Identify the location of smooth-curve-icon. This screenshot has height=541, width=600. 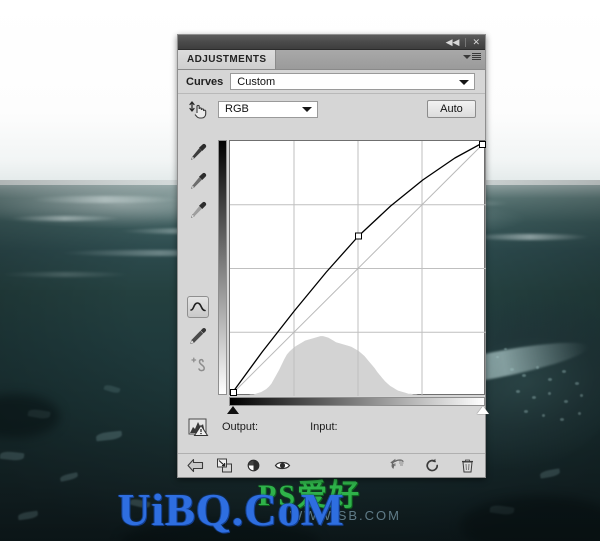
(198, 365).